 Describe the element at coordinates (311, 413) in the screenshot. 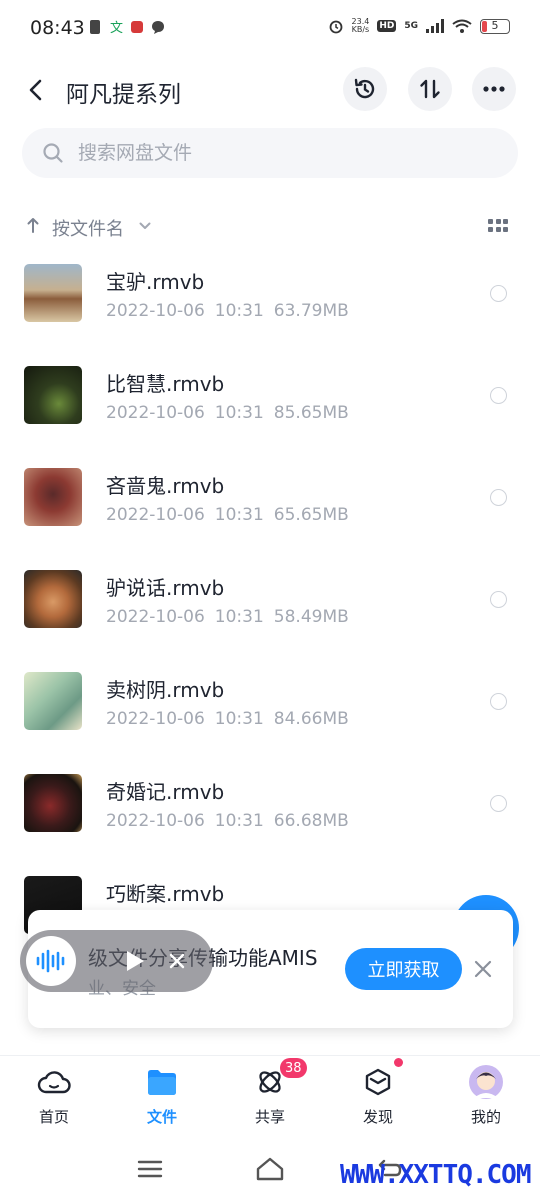

I see `file-size: 85.65MB` at that location.